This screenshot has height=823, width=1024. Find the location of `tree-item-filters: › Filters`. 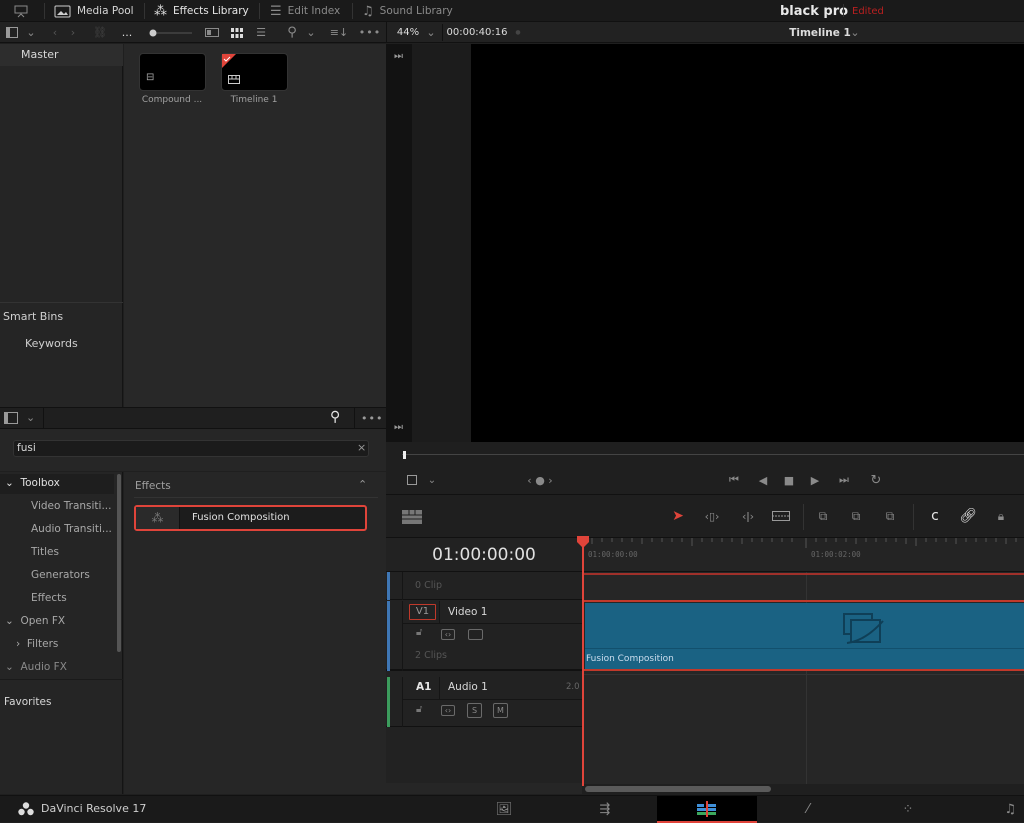

tree-item-filters: › Filters is located at coordinates (37, 644).